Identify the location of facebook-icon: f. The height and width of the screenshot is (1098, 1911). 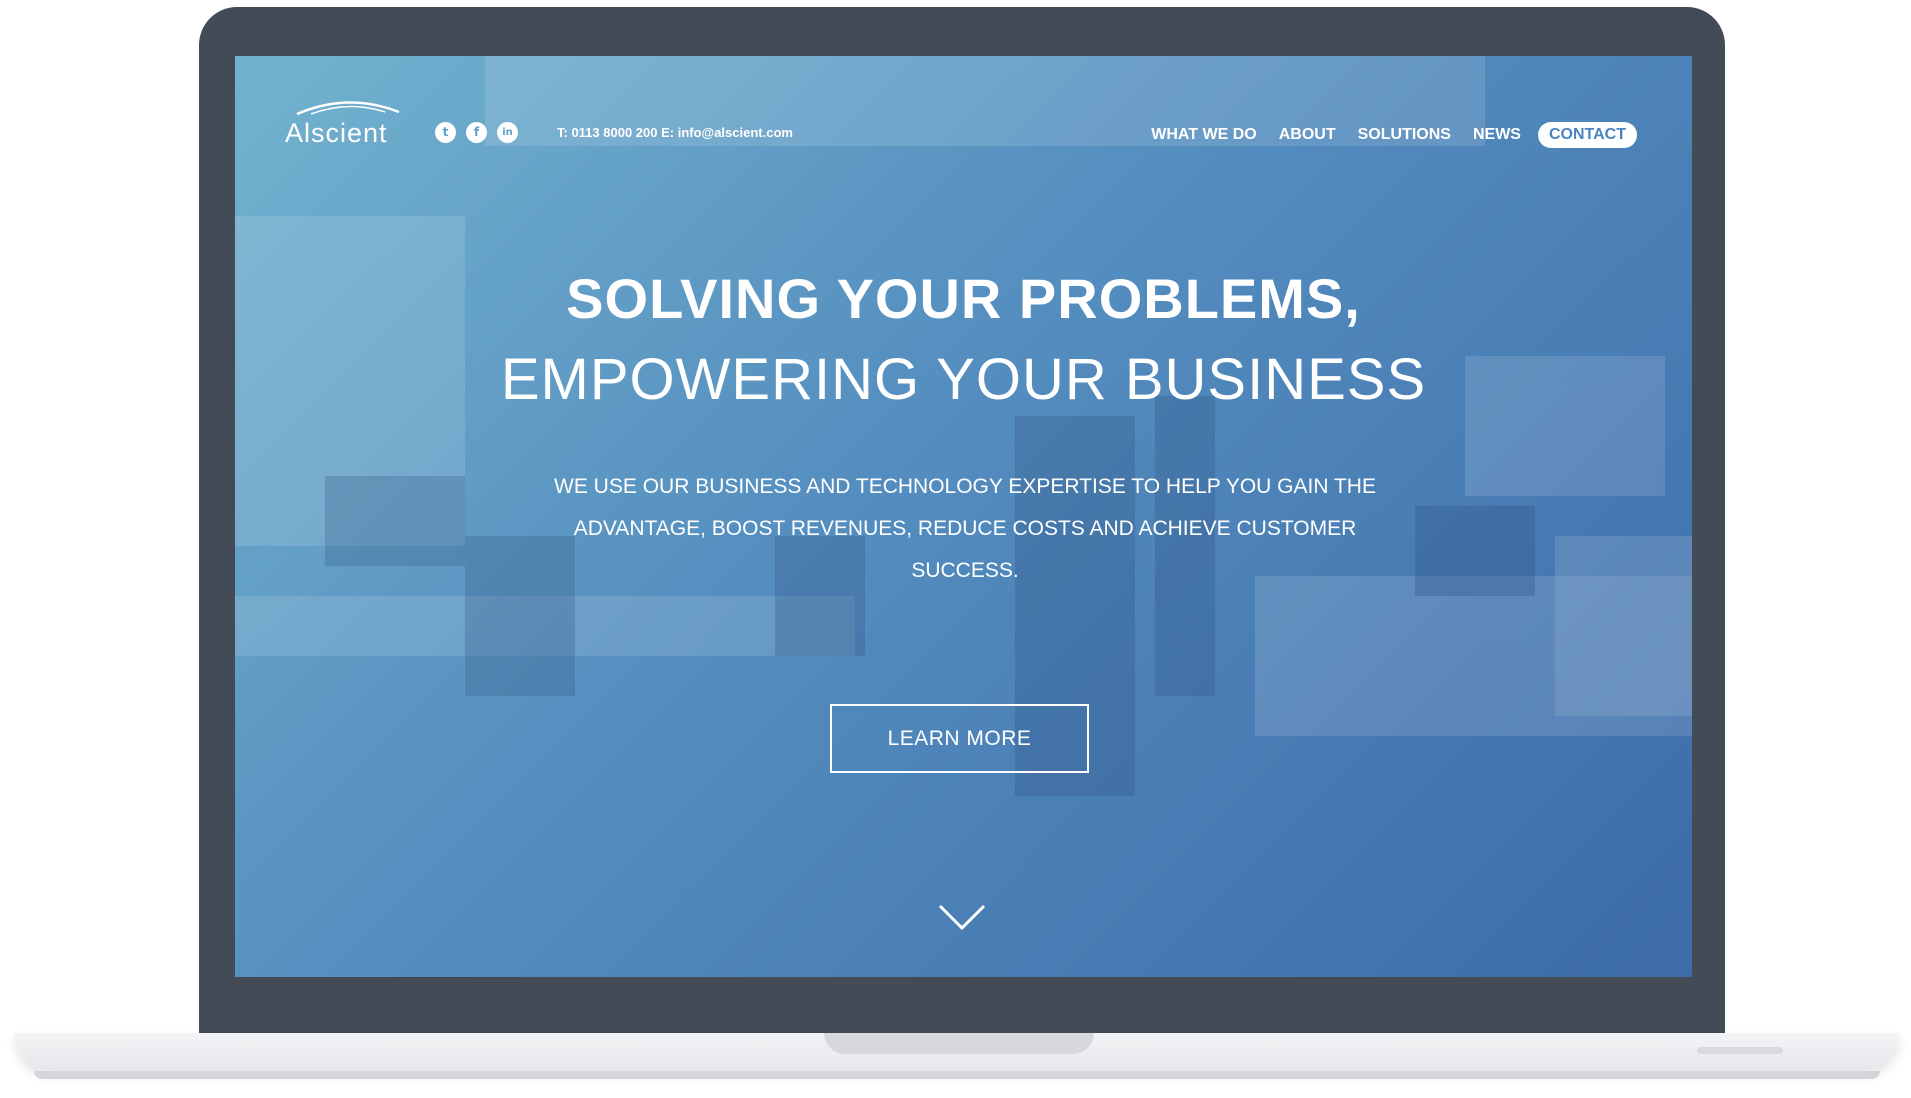
(476, 132).